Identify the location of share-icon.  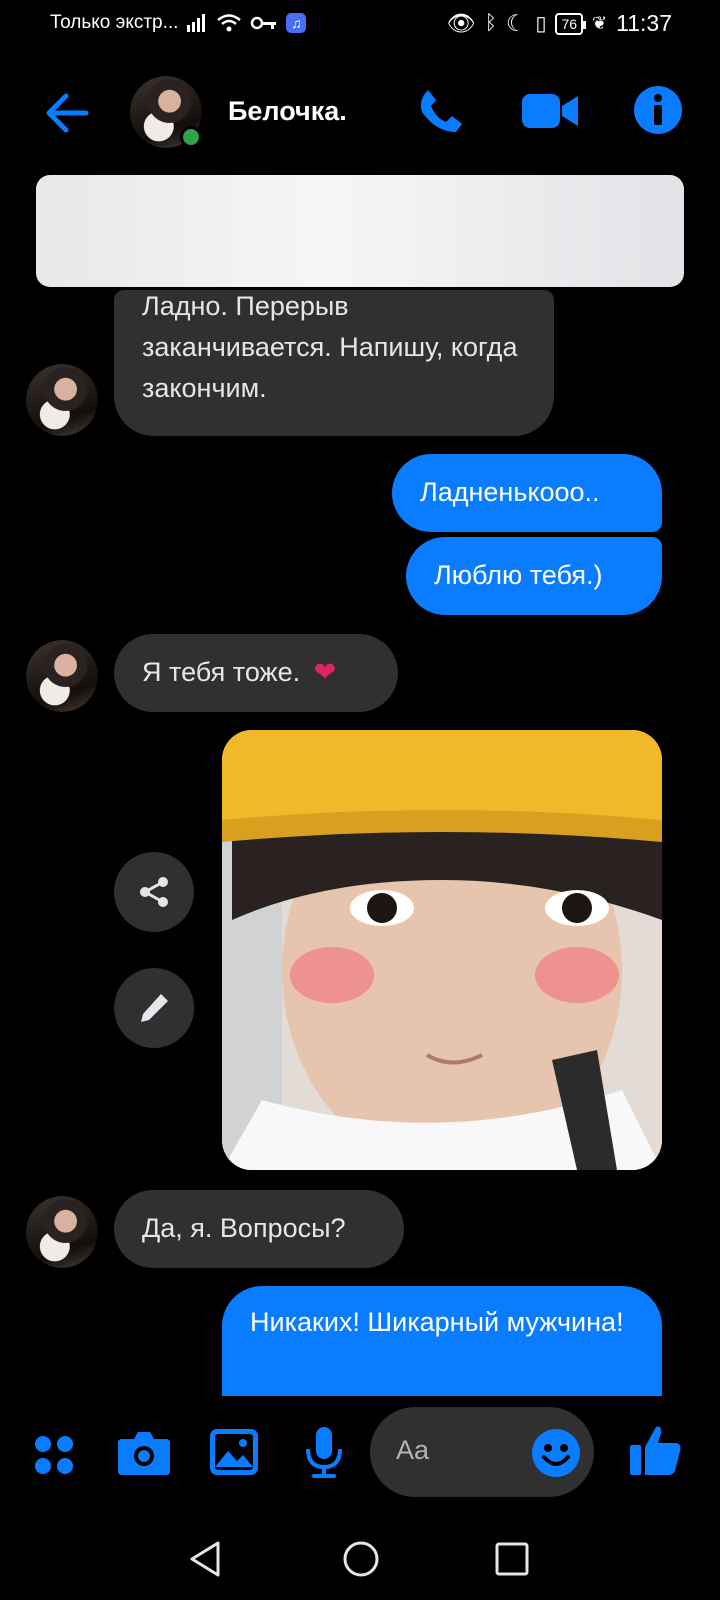
(154, 892).